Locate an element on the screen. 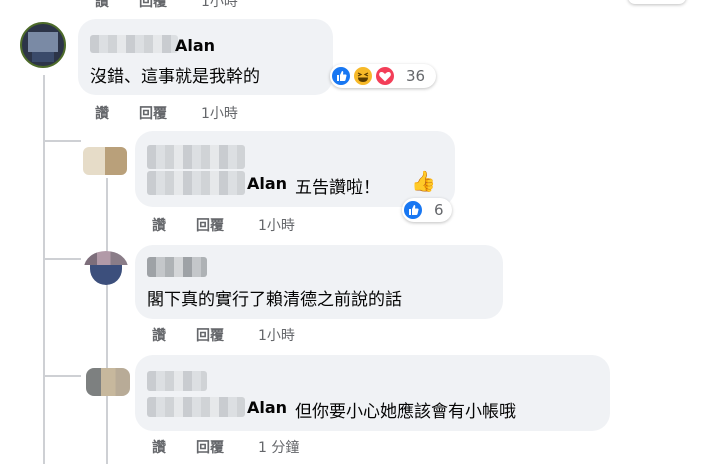 This screenshot has height=464, width=719. comment-bubble: Alan 沒錯、這事就是我幹的 is located at coordinates (205, 57).